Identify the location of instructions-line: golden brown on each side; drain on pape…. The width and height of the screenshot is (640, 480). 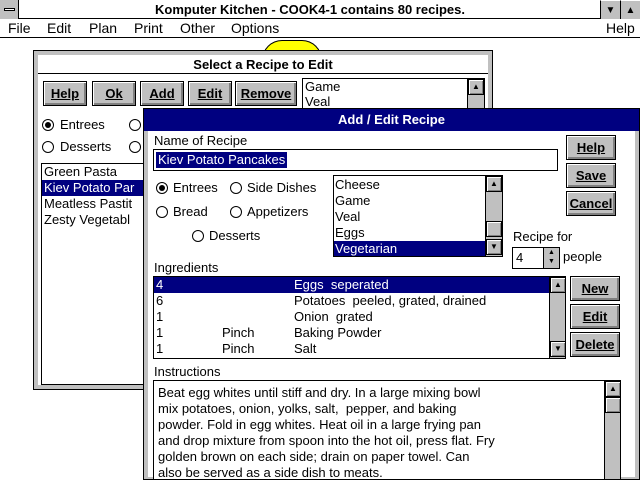
(314, 456).